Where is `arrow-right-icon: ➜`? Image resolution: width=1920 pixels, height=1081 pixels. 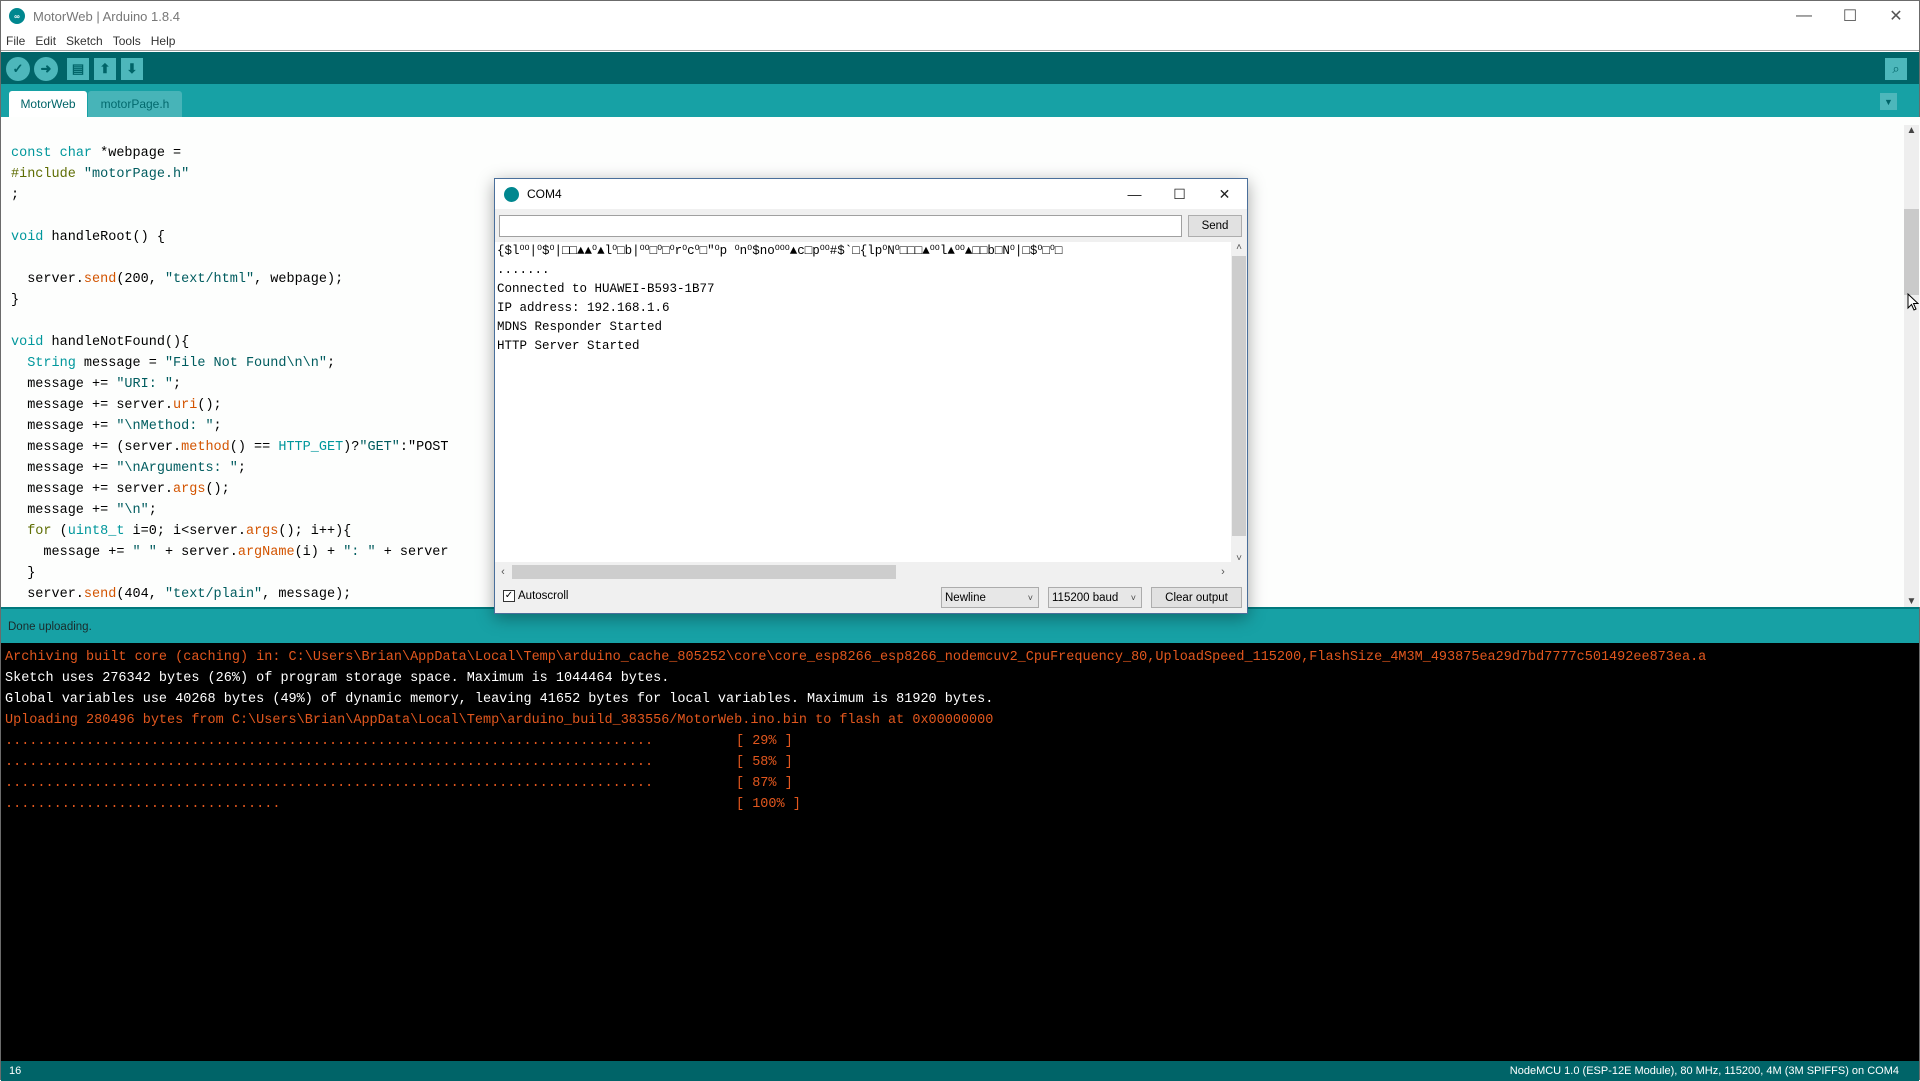
arrow-right-icon: ➜ is located at coordinates (46, 68).